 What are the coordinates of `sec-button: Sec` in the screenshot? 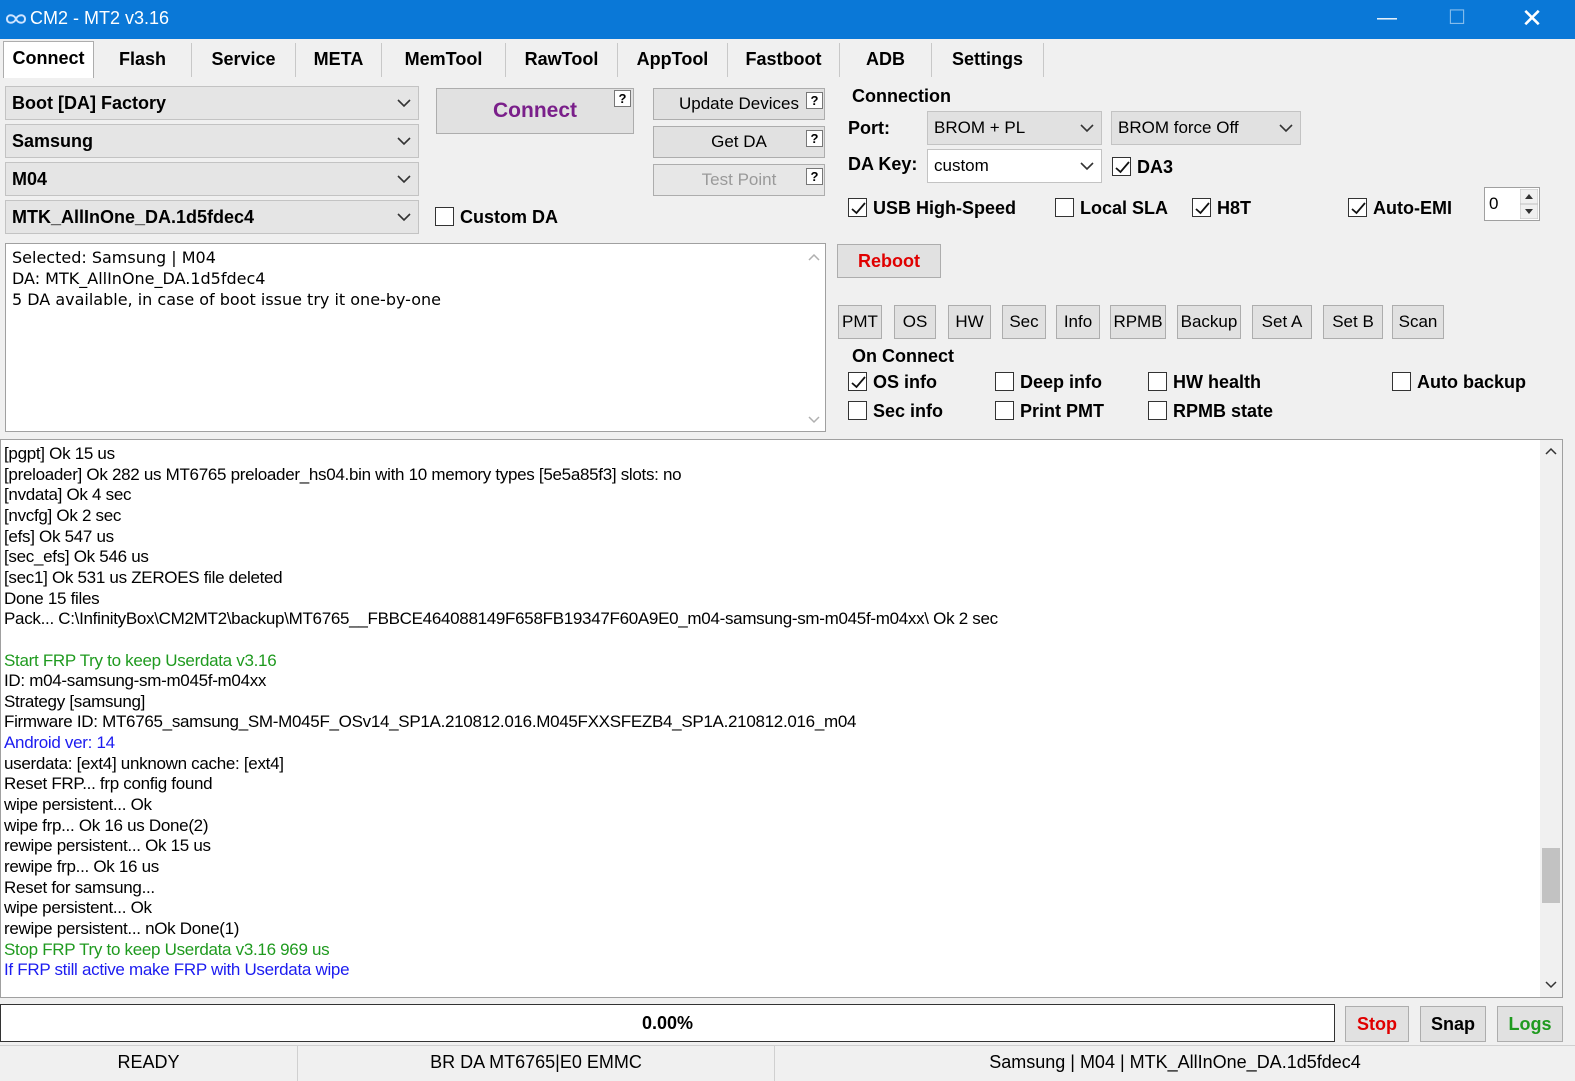 It's located at (1024, 322).